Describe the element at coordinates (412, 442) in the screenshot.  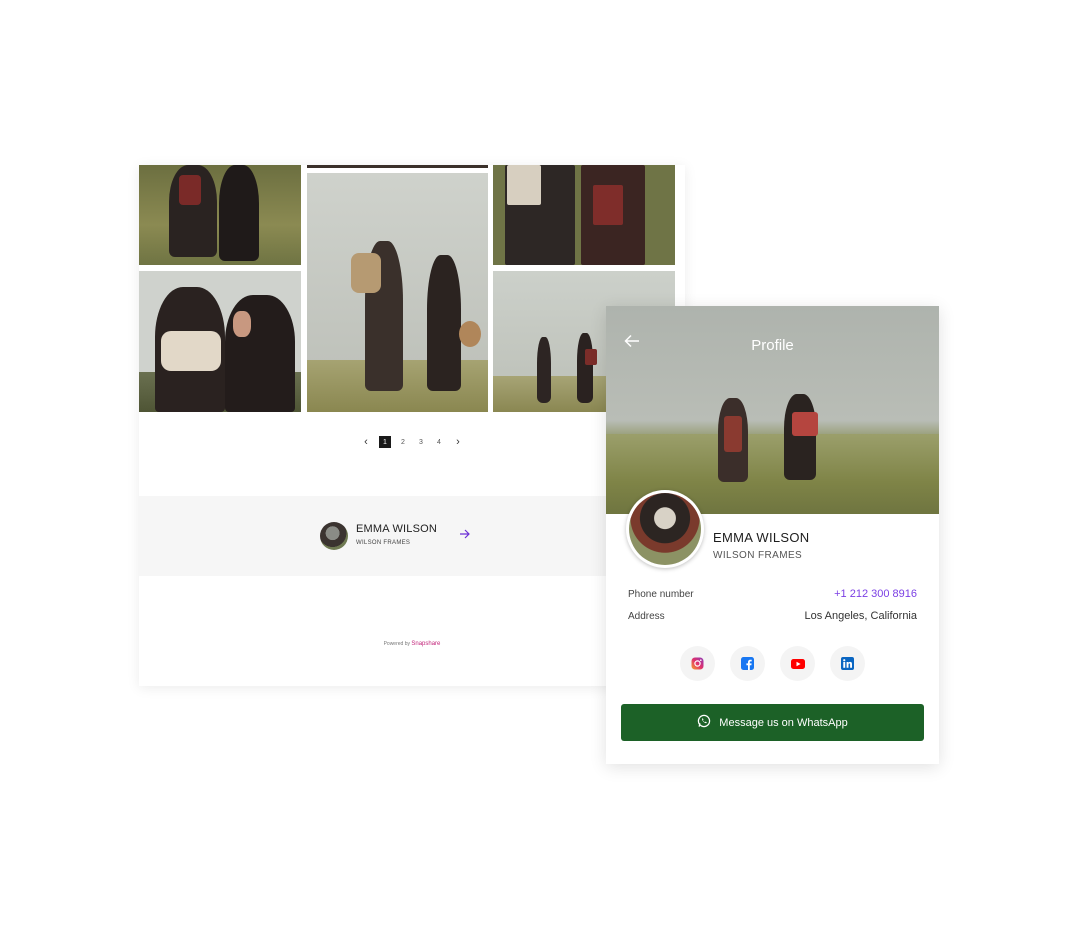
I see `pagination: ‹ 1 2 3 4 ›` at that location.